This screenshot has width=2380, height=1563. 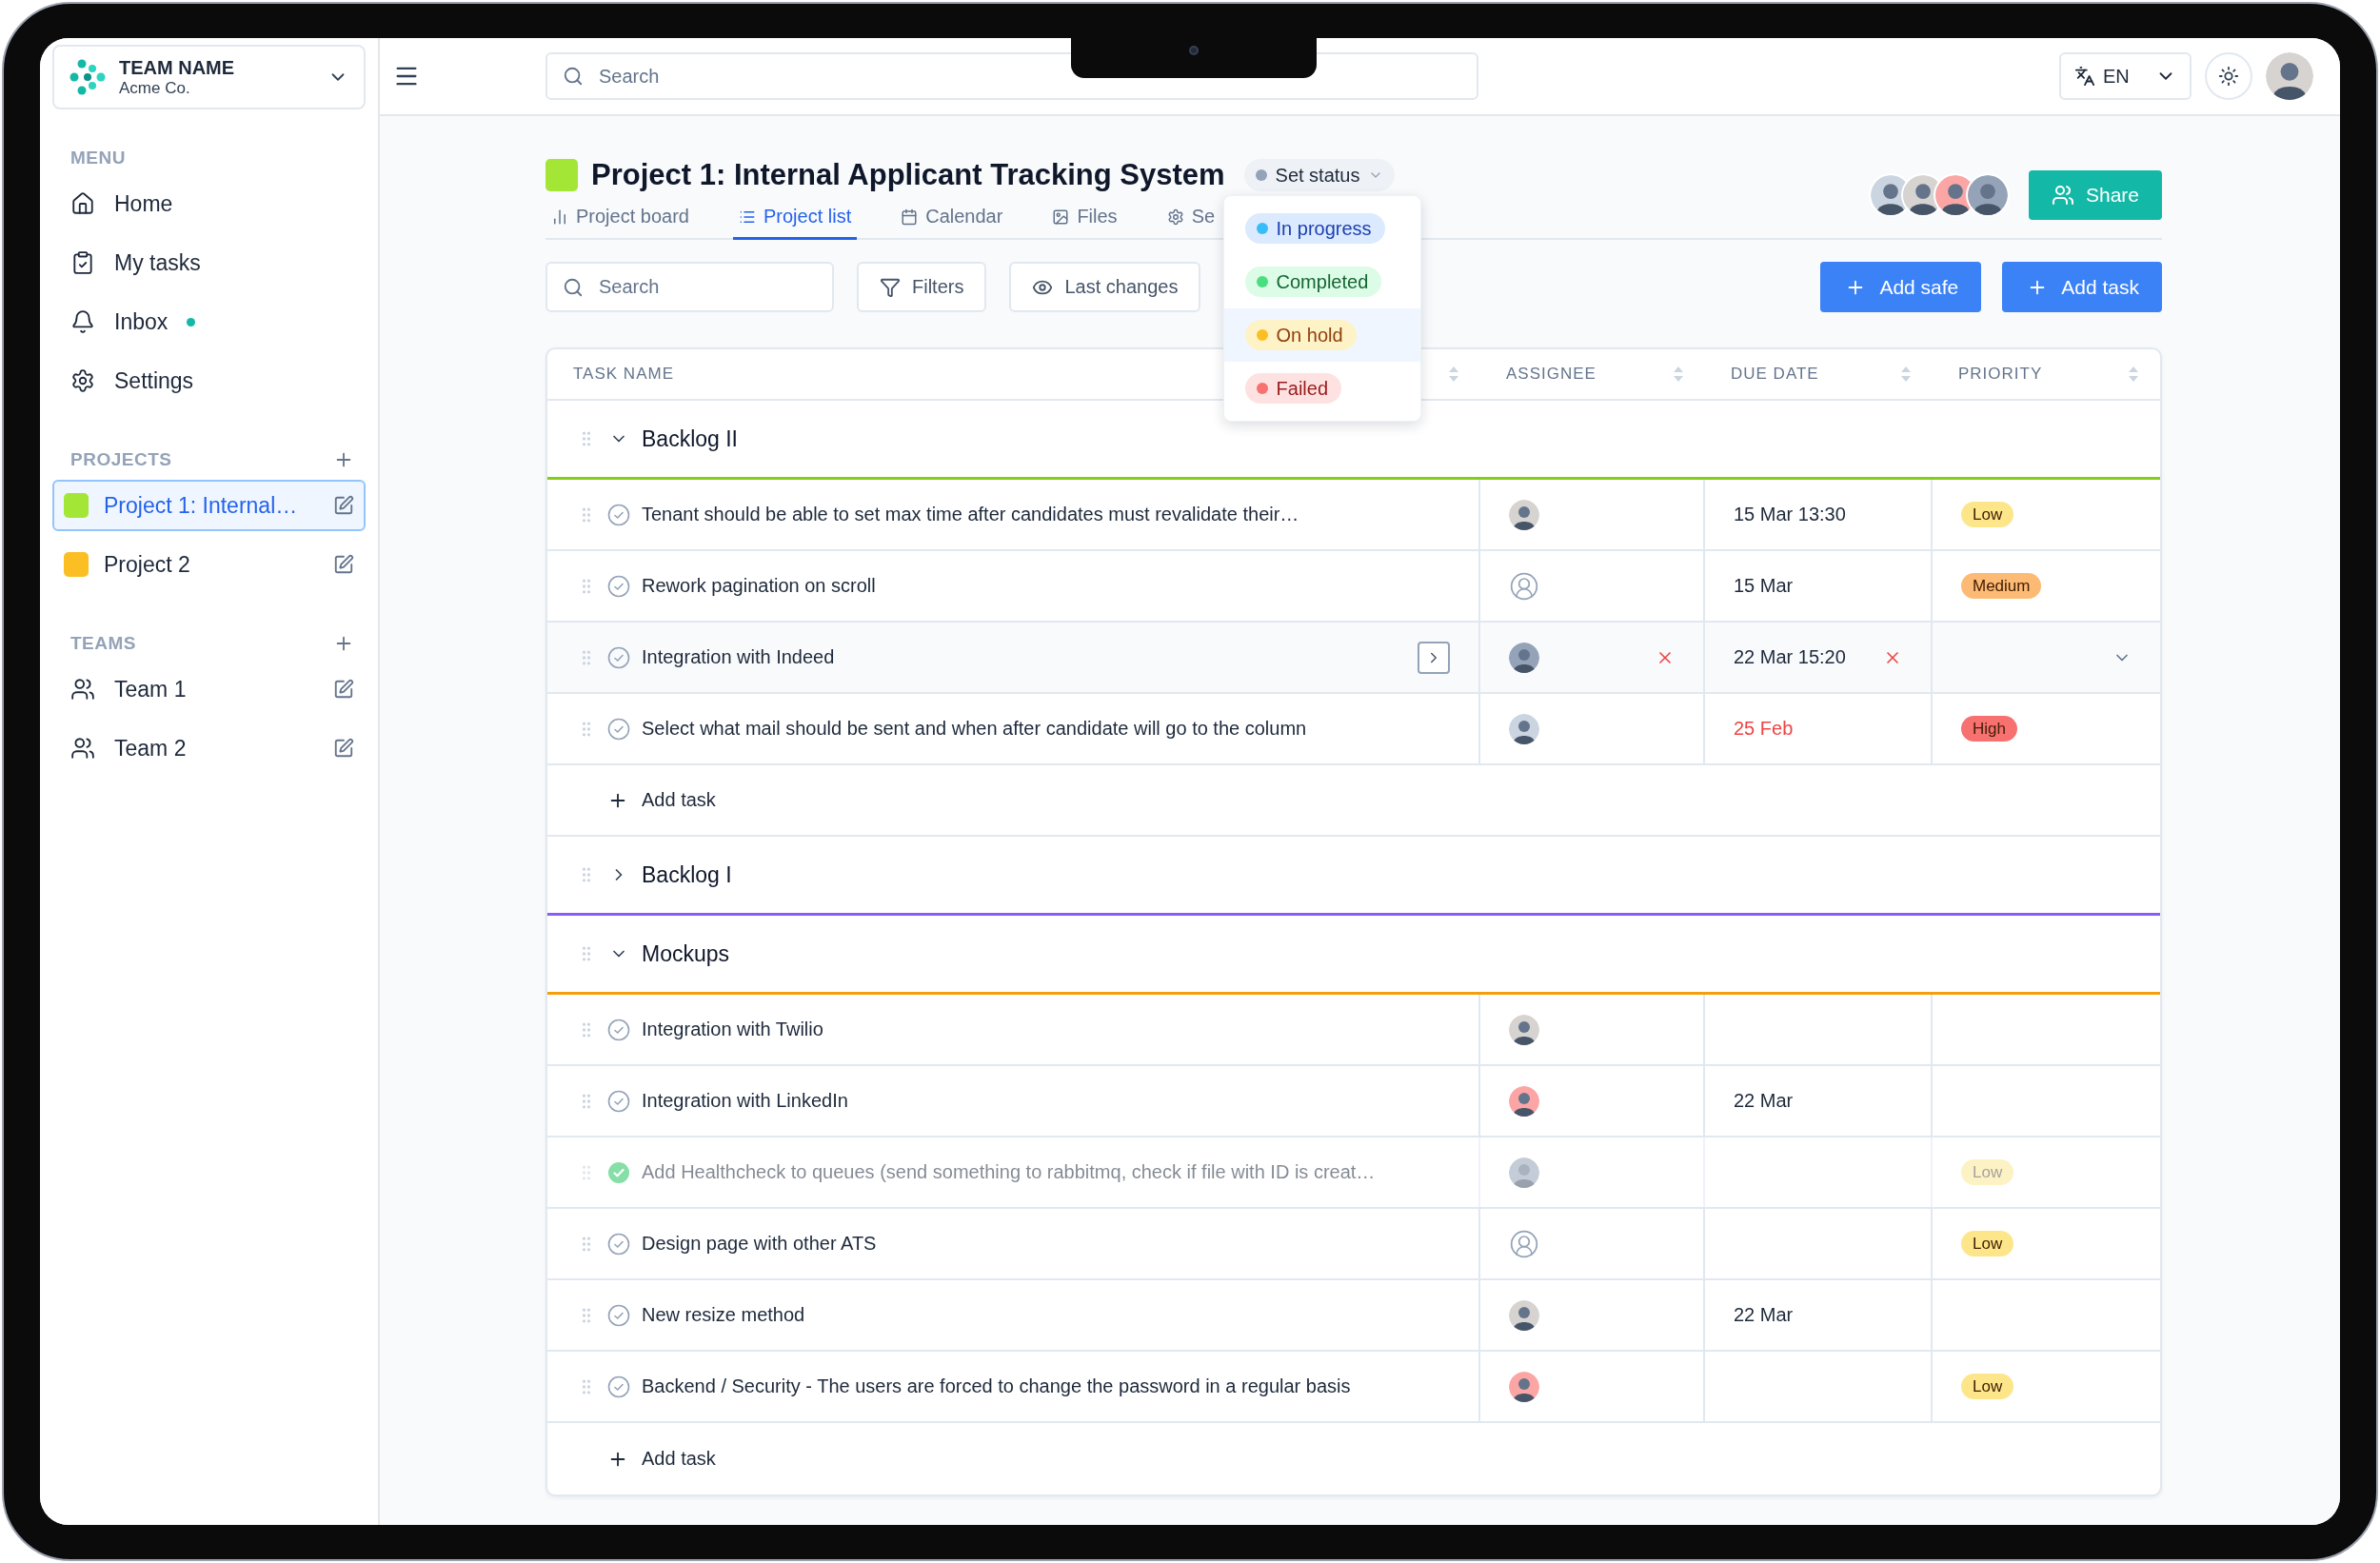 I want to click on task-name: Select what mail should be sent and when after candidate will go to the column, so click(x=1046, y=729).